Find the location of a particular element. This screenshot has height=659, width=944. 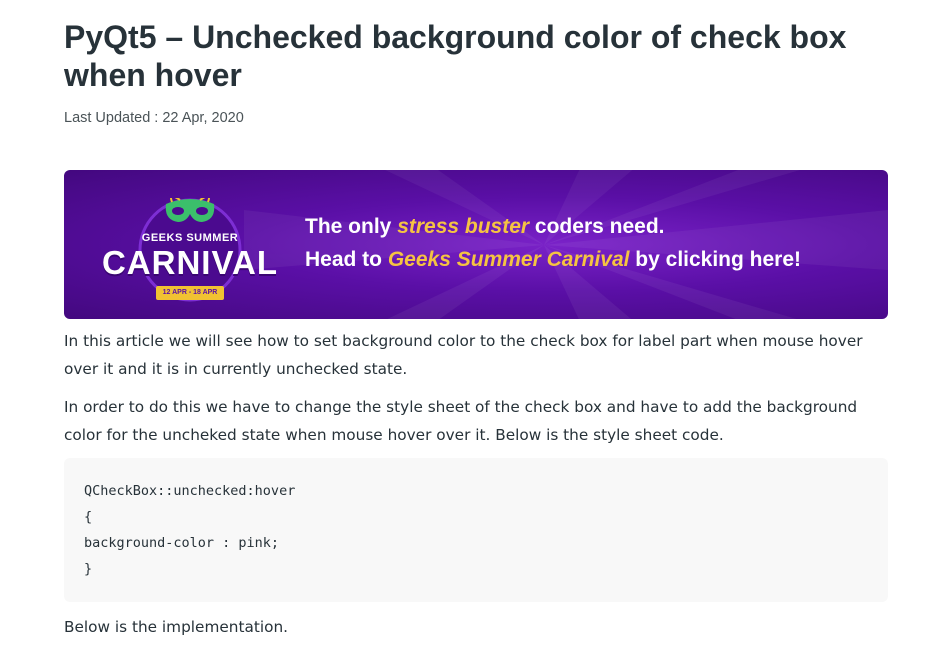

banner-tagline-1: The only stress buster coders need. is located at coordinates (484, 227).